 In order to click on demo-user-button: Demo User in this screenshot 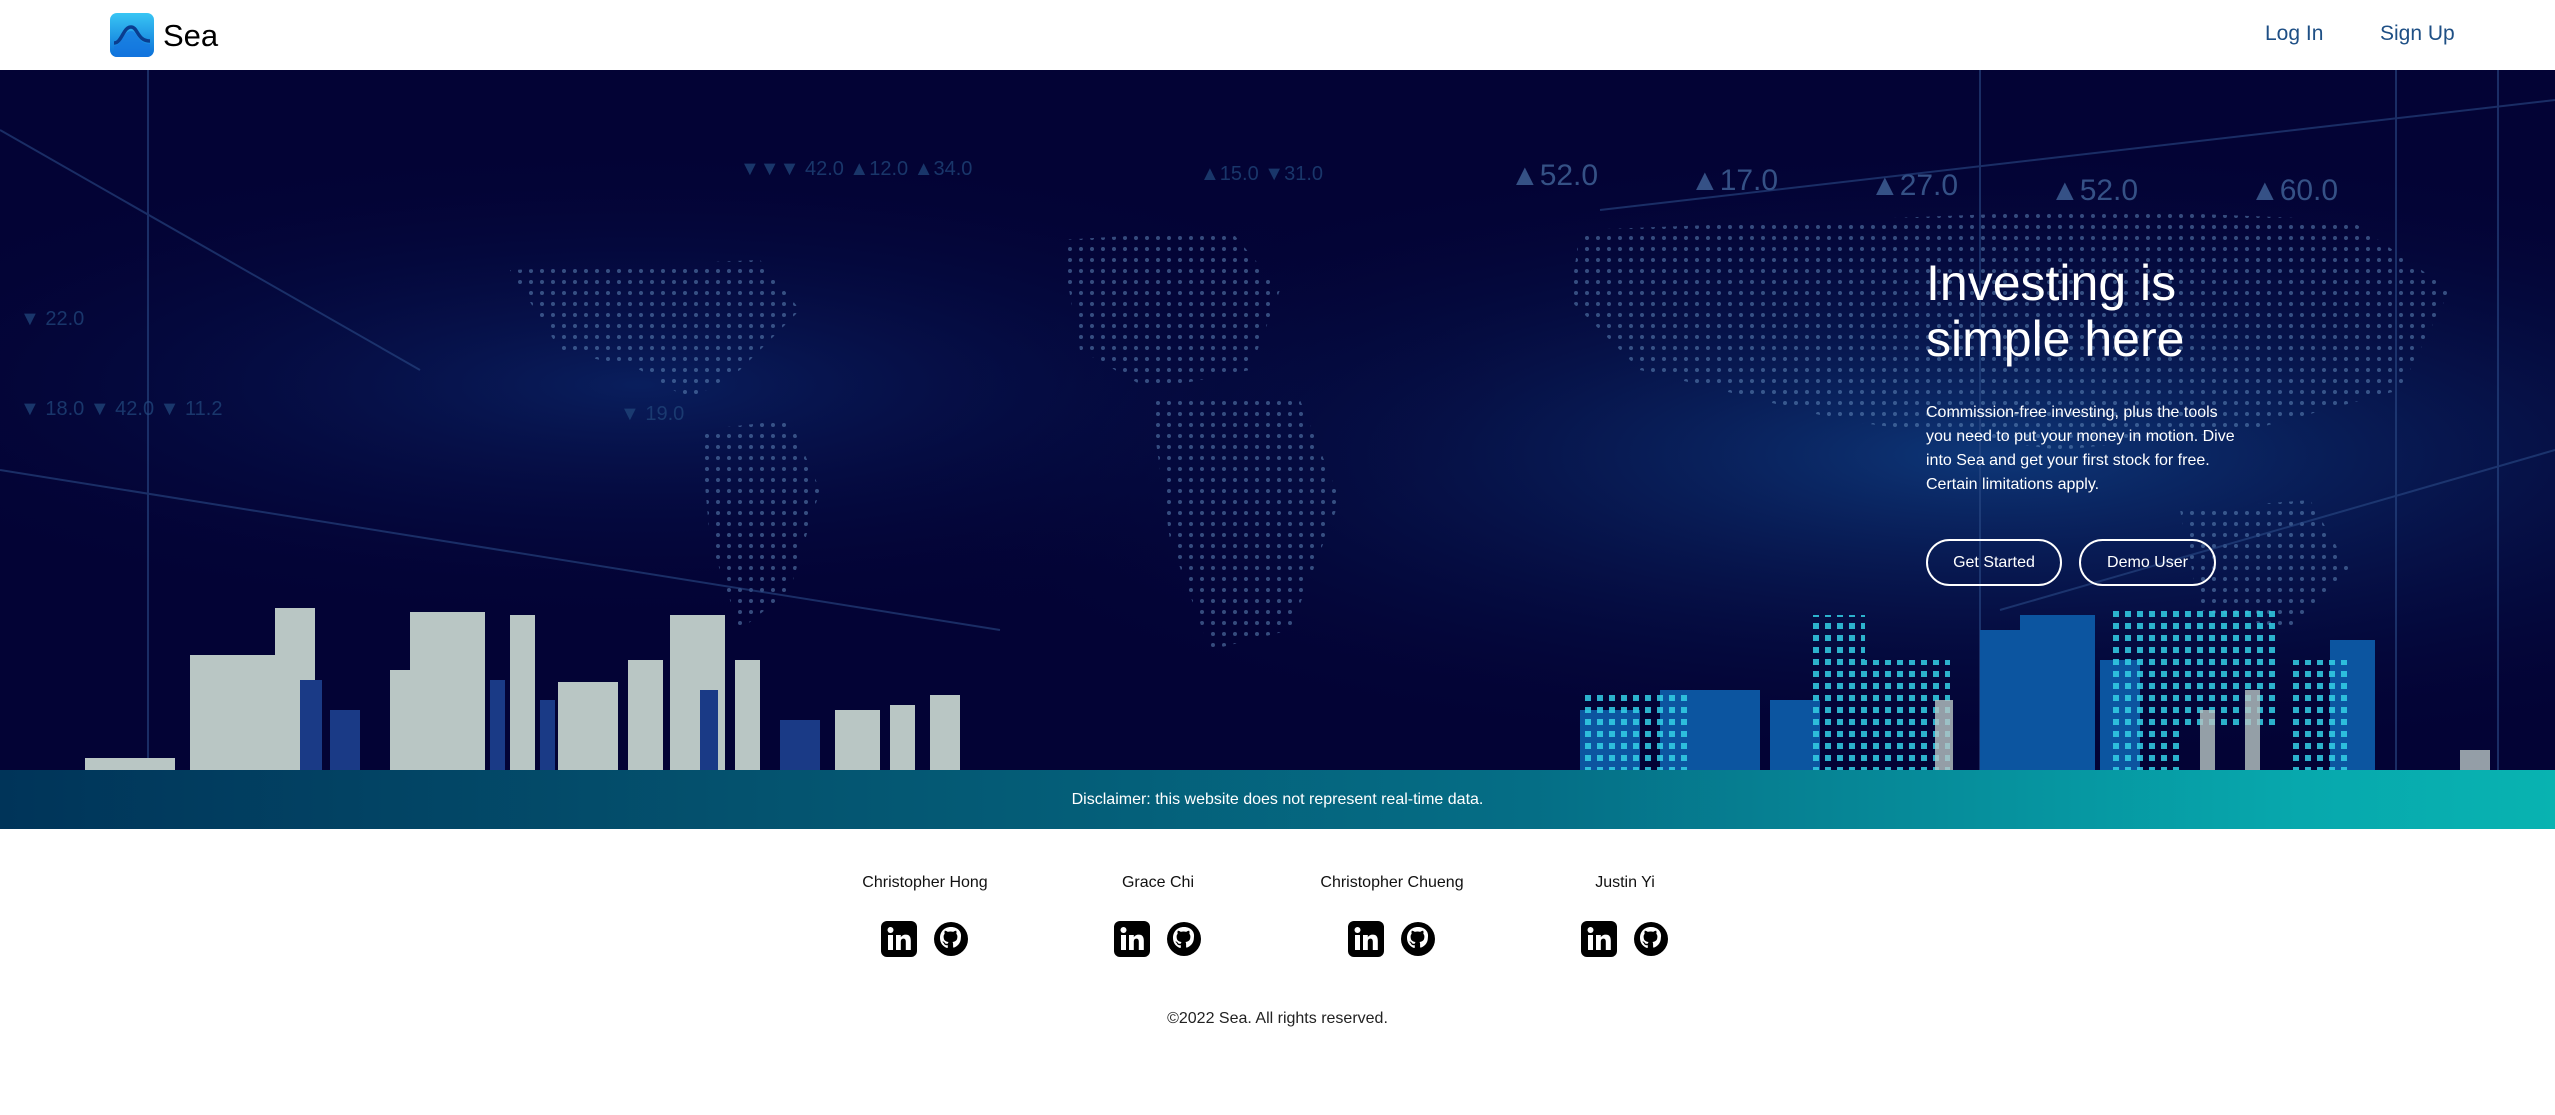, I will do `click(2147, 562)`.